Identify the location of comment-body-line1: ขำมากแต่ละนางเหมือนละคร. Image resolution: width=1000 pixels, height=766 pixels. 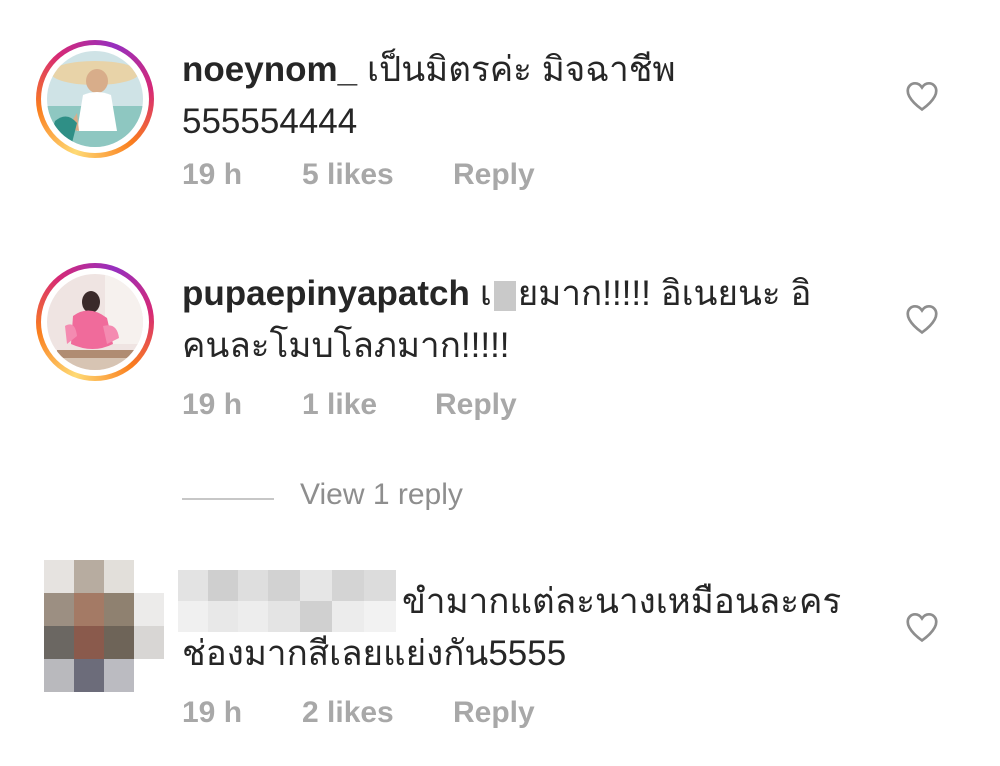
(622, 601).